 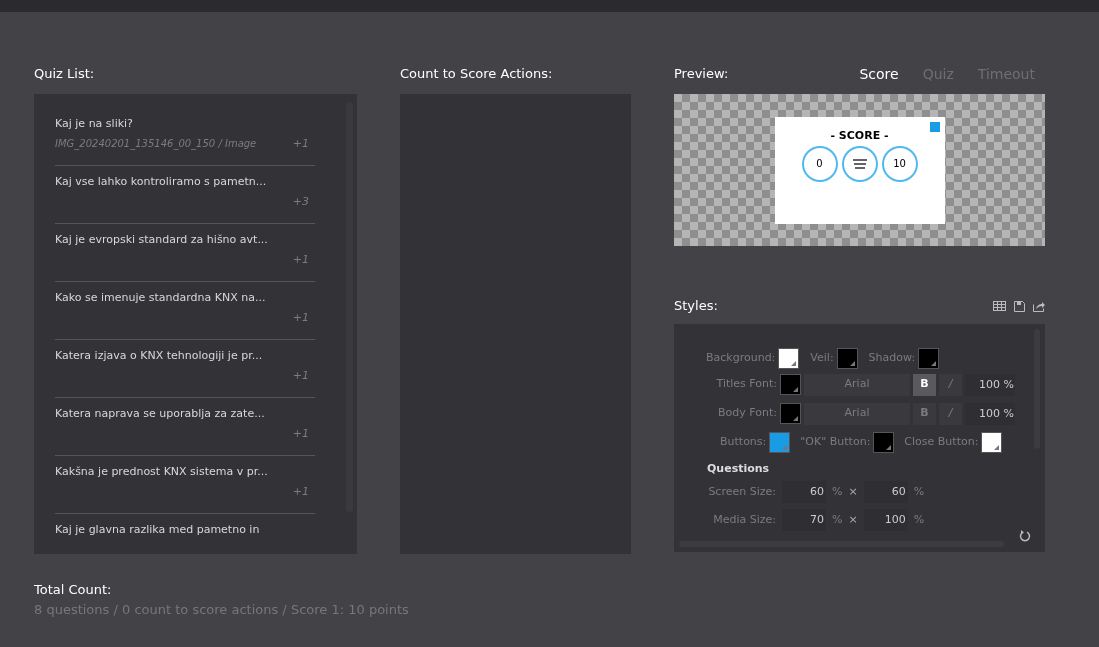 What do you see at coordinates (1025, 535) in the screenshot?
I see `reset-icon` at bounding box center [1025, 535].